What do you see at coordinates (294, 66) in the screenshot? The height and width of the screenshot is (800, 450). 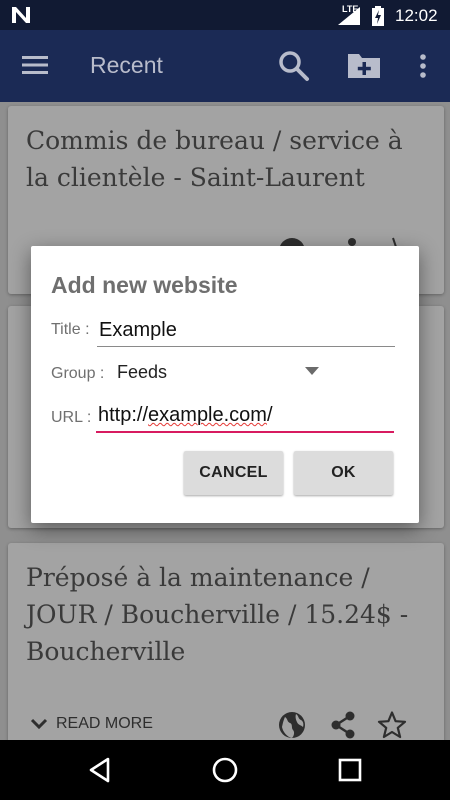 I see `search-icon` at bounding box center [294, 66].